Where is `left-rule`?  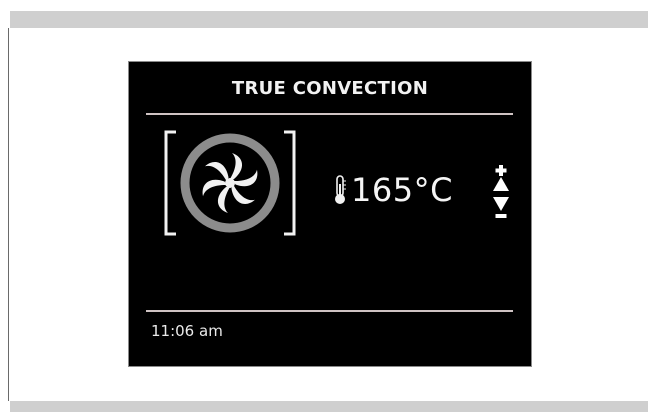
left-rule is located at coordinates (8, 214).